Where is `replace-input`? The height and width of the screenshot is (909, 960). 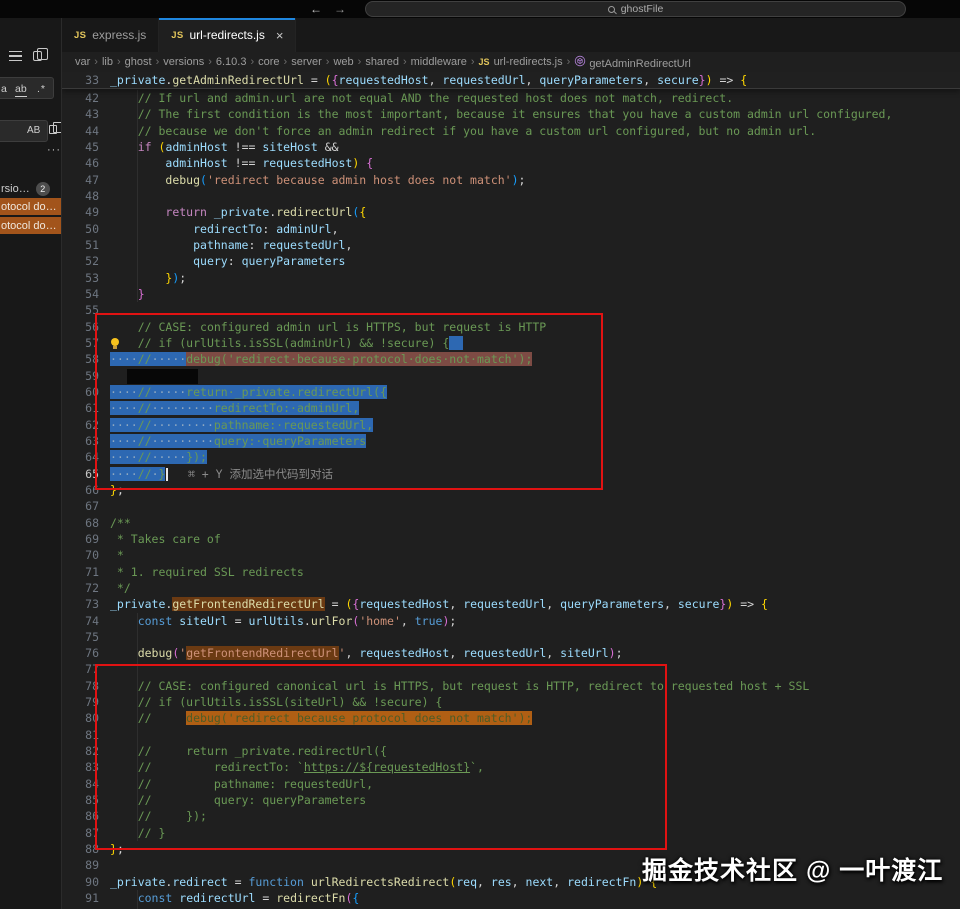
replace-input is located at coordinates (24, 131).